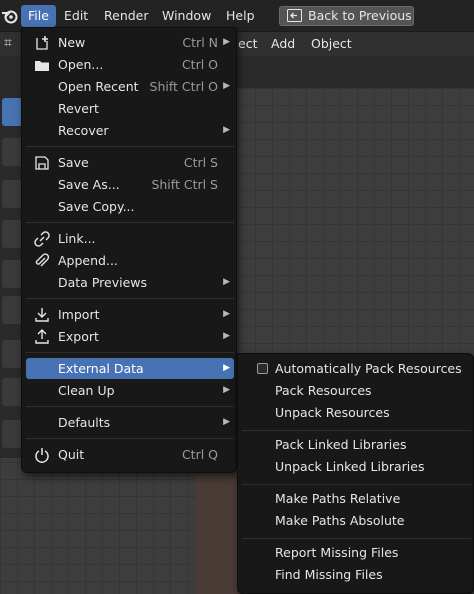  I want to click on menu-item-label: Open Recent, so click(98, 86).